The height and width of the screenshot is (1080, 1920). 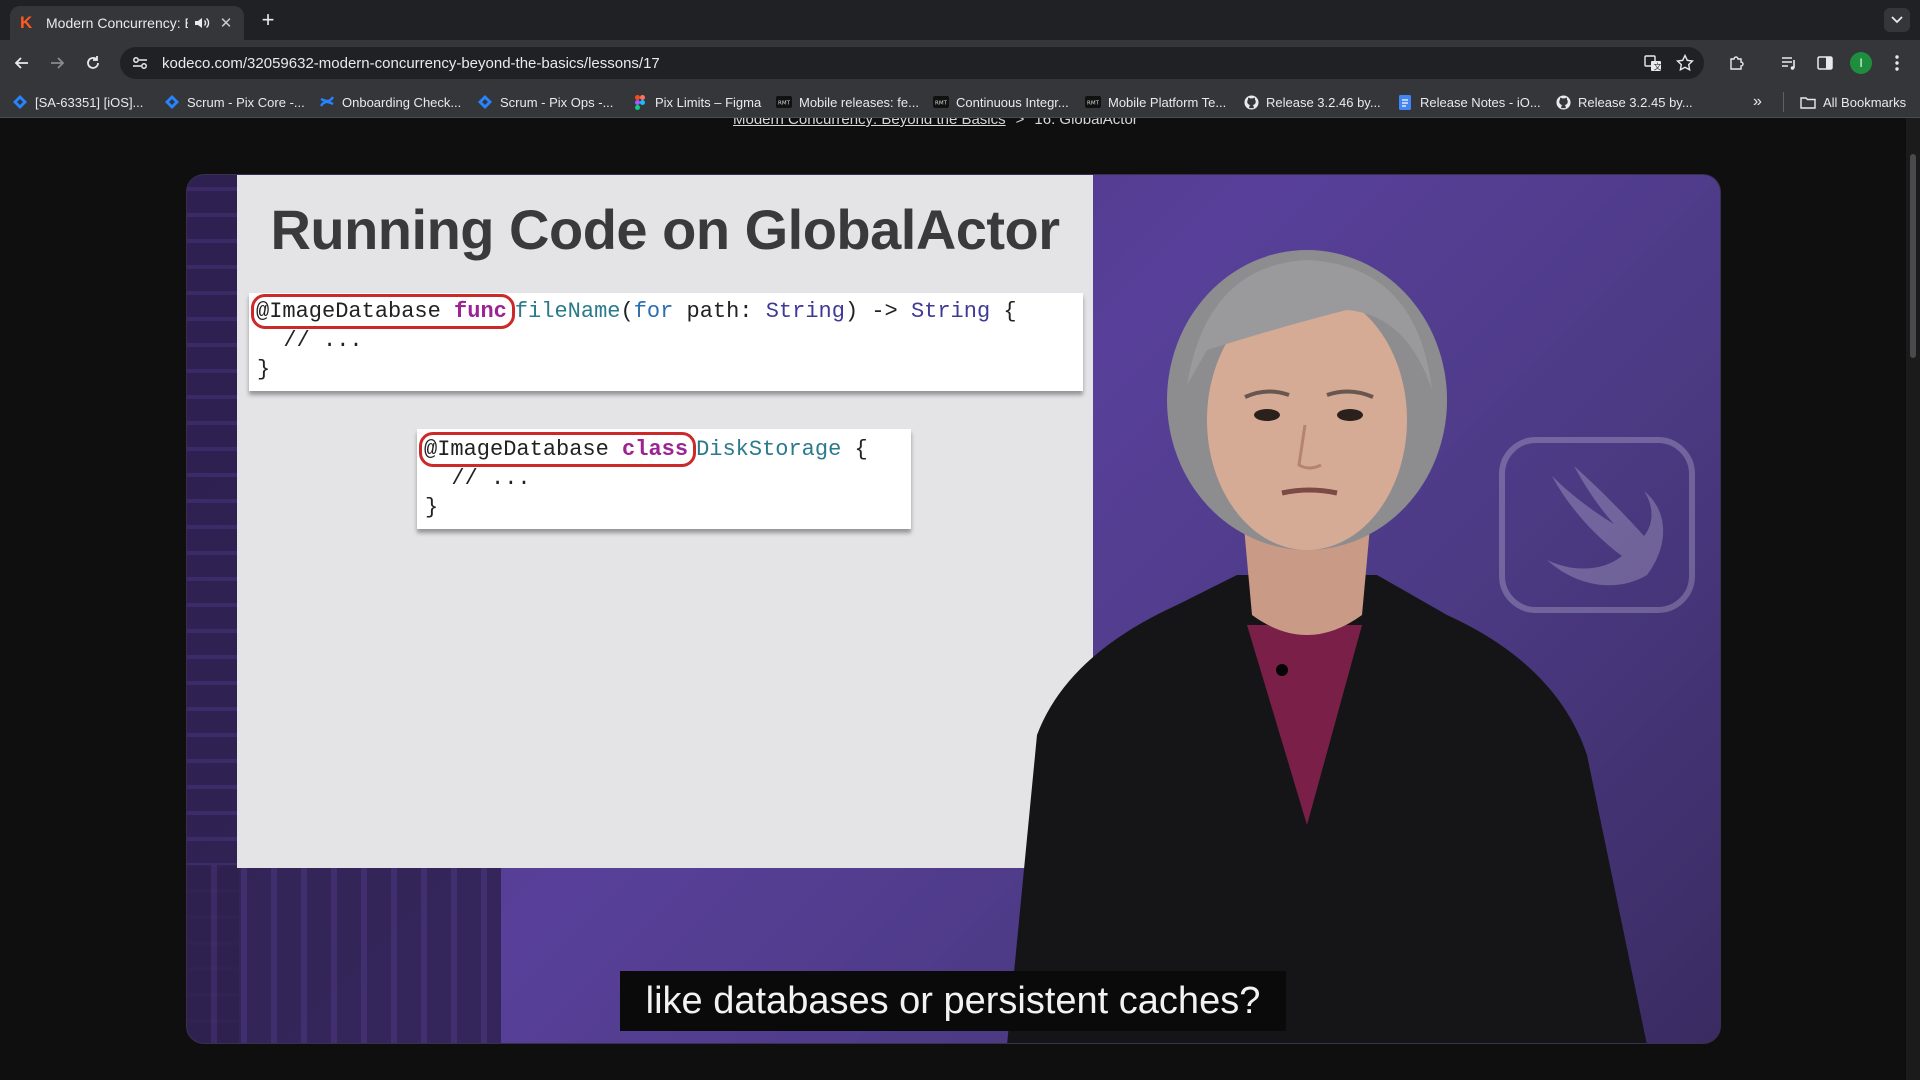 What do you see at coordinates (655, 449) in the screenshot?
I see `code-keyword: class` at bounding box center [655, 449].